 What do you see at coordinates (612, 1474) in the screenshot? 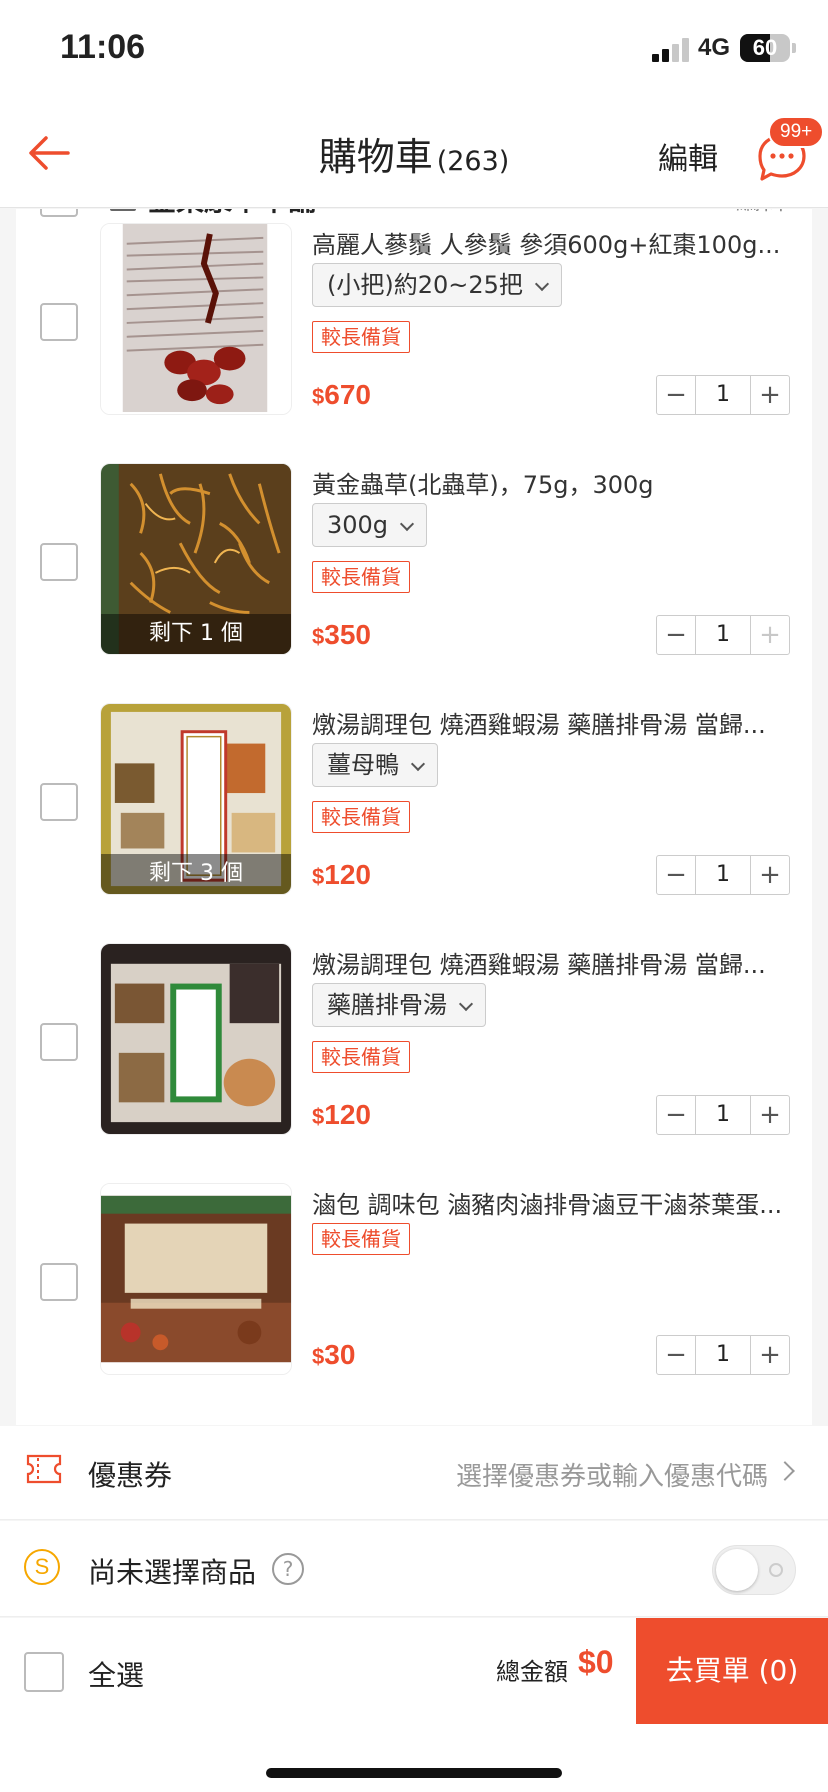
I see `coupon-hint: 選擇優惠券或輸入優惠代碼` at bounding box center [612, 1474].